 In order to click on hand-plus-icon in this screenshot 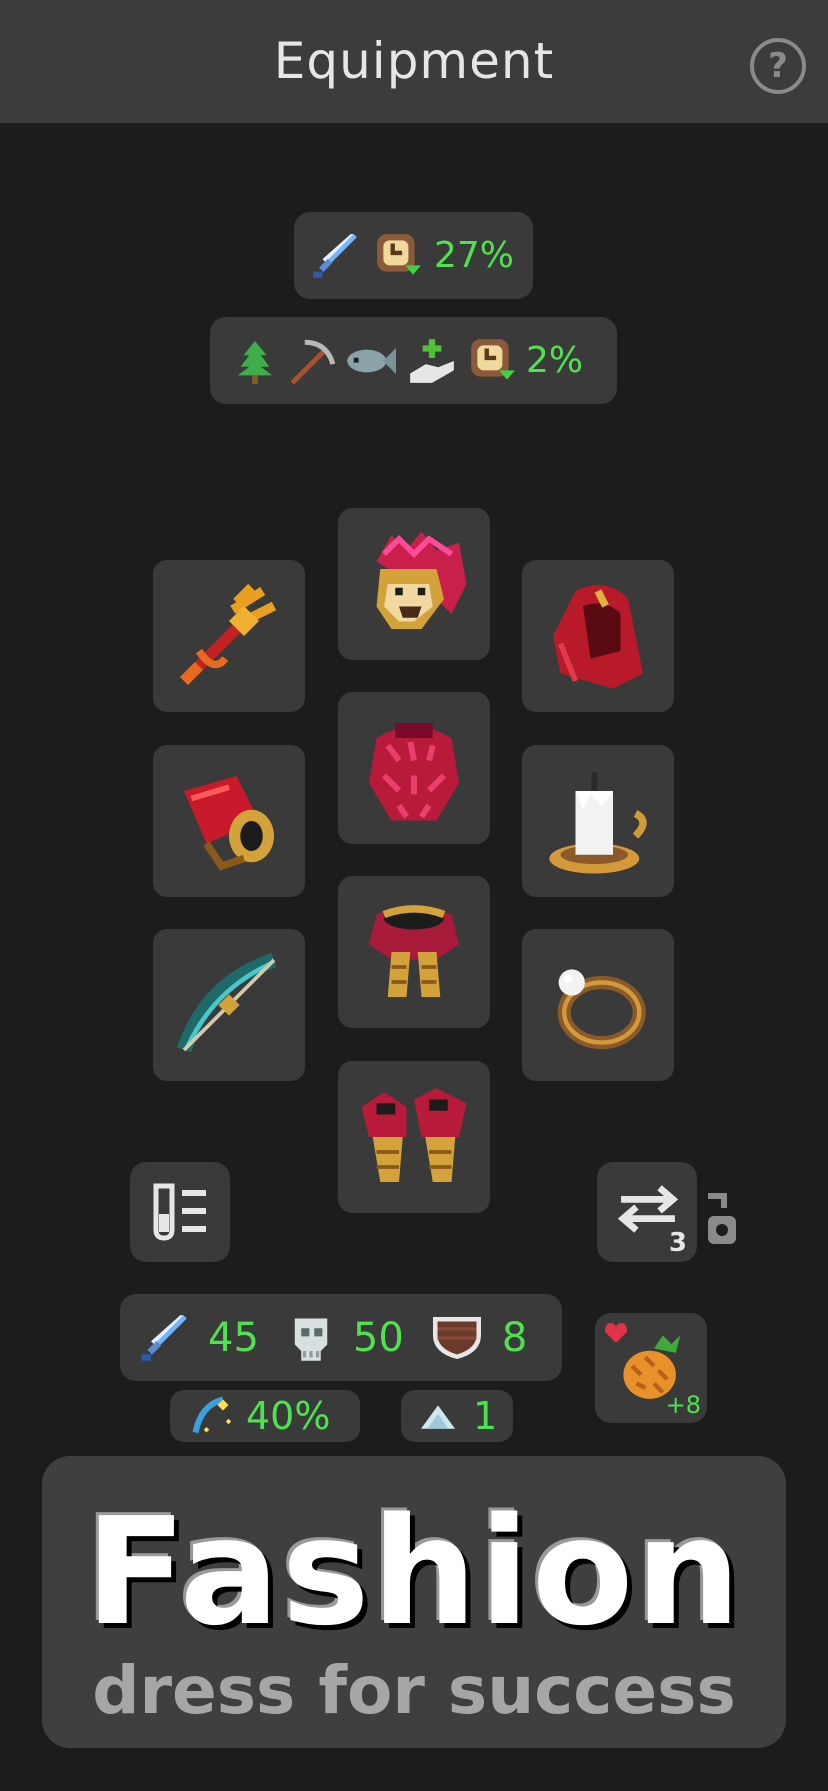, I will do `click(432, 360)`.